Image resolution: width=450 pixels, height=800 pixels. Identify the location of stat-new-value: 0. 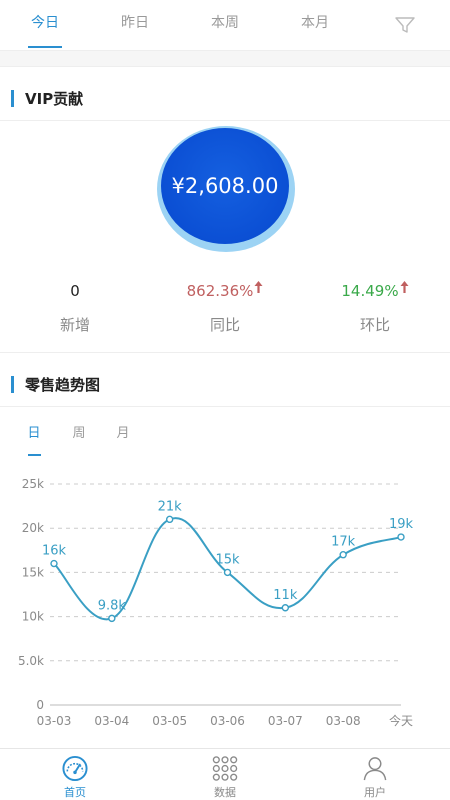
(75, 291).